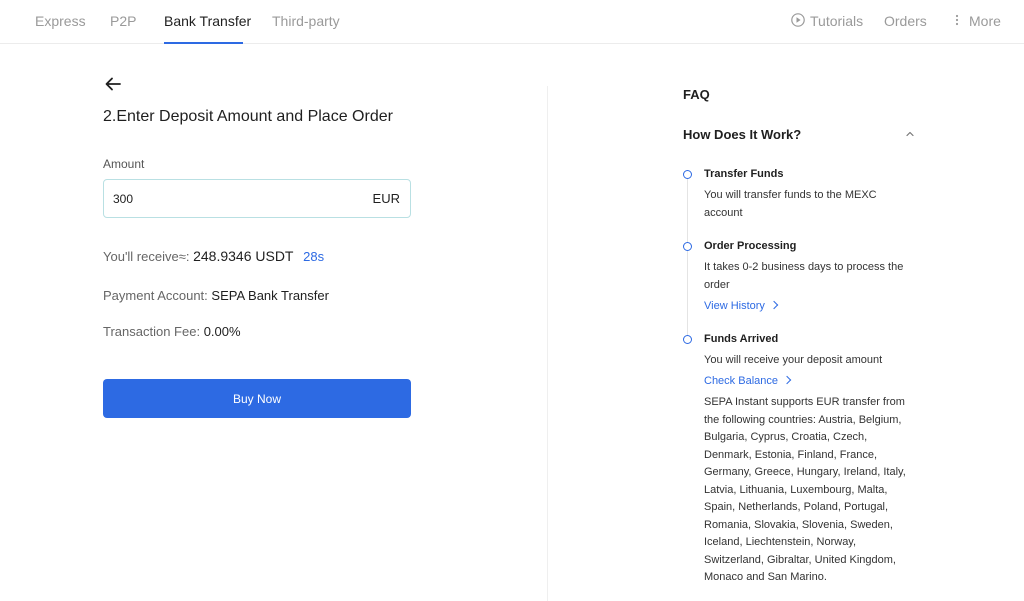 The width and height of the screenshot is (1024, 601). Describe the element at coordinates (985, 21) in the screenshot. I see `more-menu: More` at that location.